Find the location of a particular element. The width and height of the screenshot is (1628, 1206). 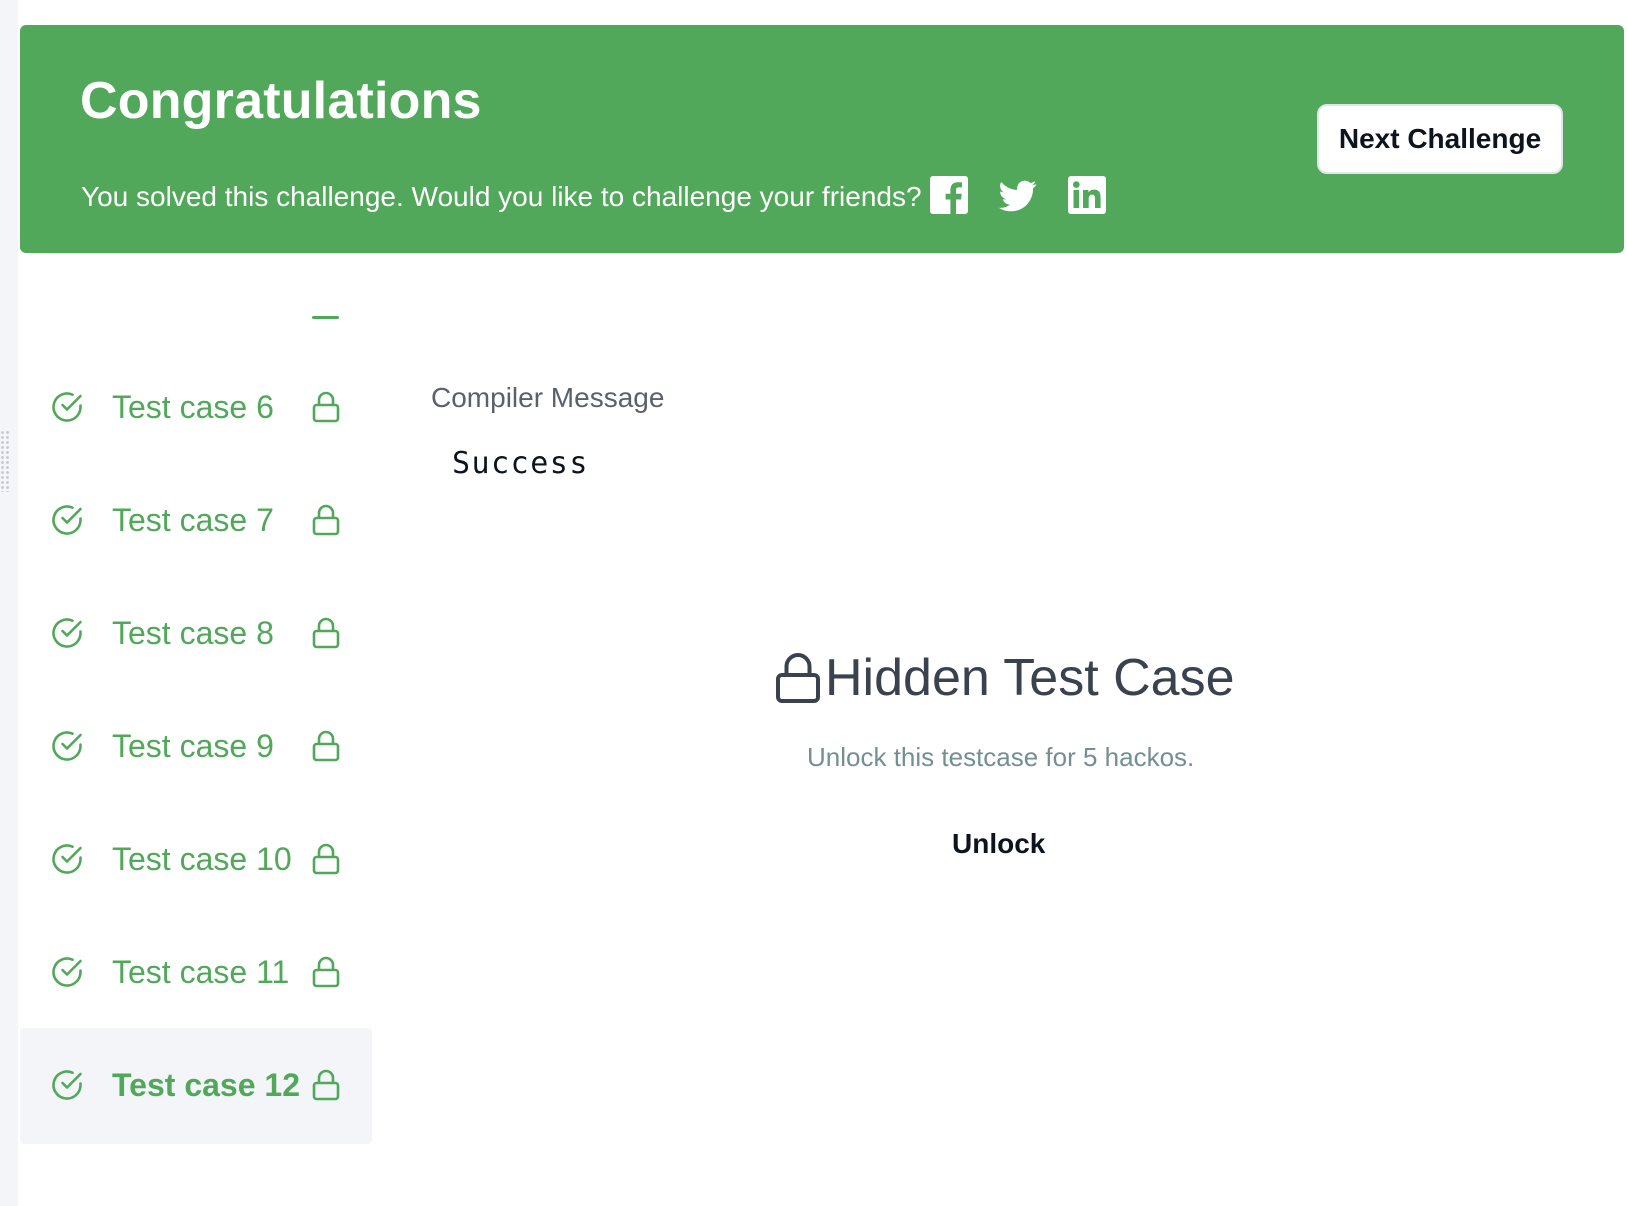

test-case-label: Test case 6 is located at coordinates (193, 407).